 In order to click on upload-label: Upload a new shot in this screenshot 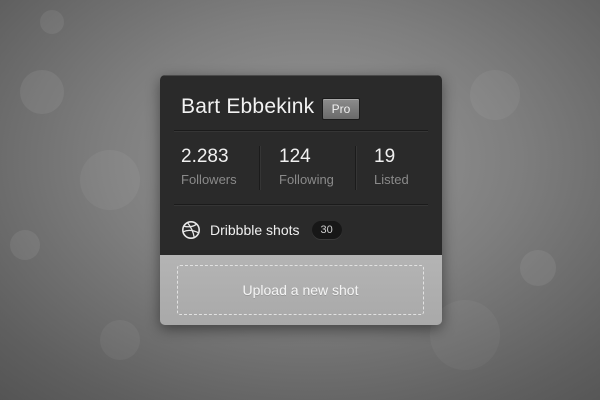, I will do `click(300, 290)`.